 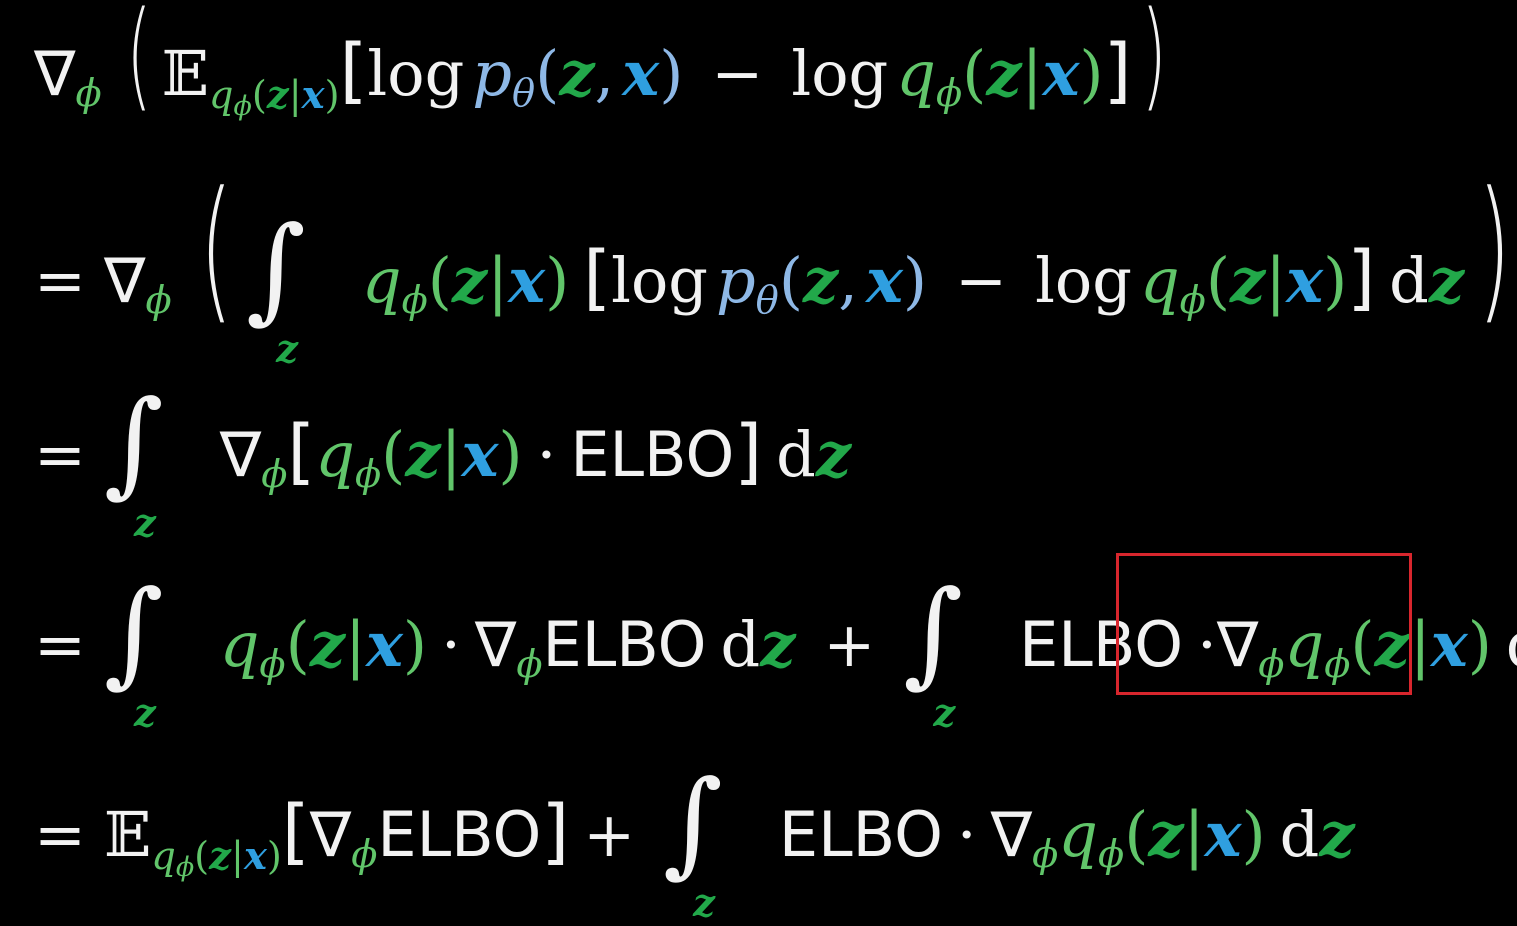 I want to click on cdot-operator: ·, so click(x=451, y=644).